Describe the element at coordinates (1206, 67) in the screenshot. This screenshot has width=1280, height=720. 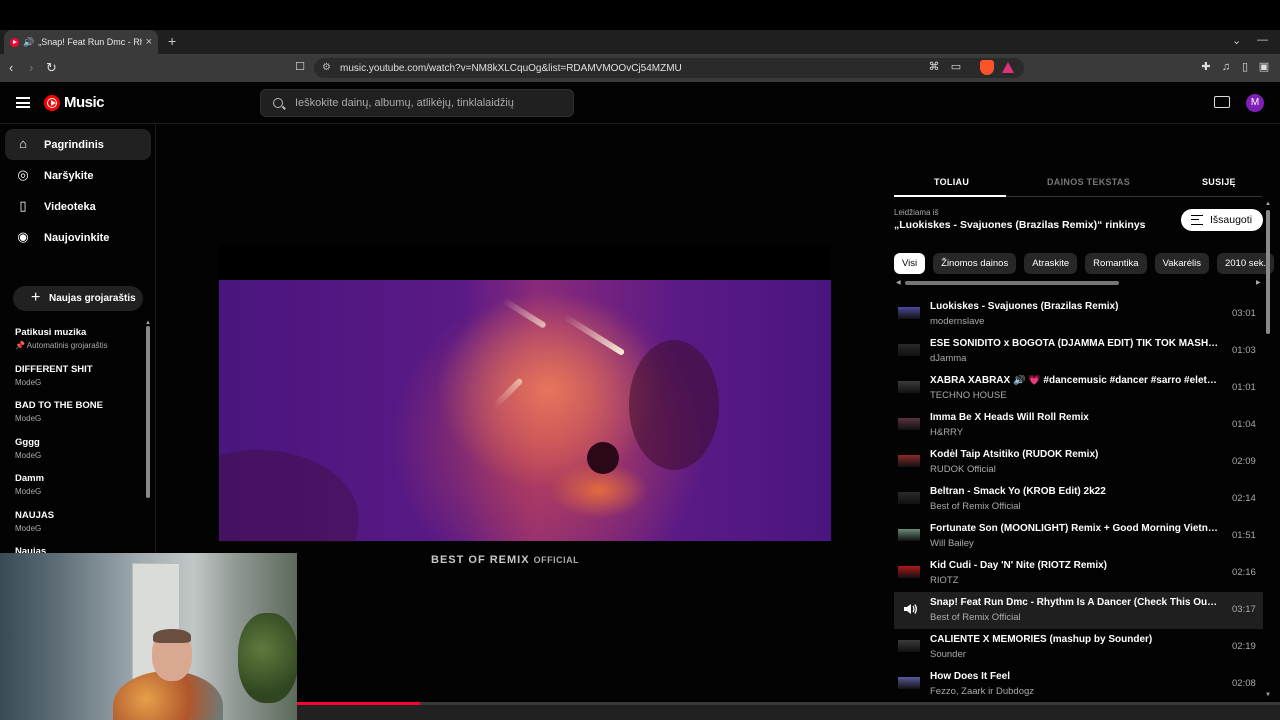
I see `extensions-icon: ✚` at that location.